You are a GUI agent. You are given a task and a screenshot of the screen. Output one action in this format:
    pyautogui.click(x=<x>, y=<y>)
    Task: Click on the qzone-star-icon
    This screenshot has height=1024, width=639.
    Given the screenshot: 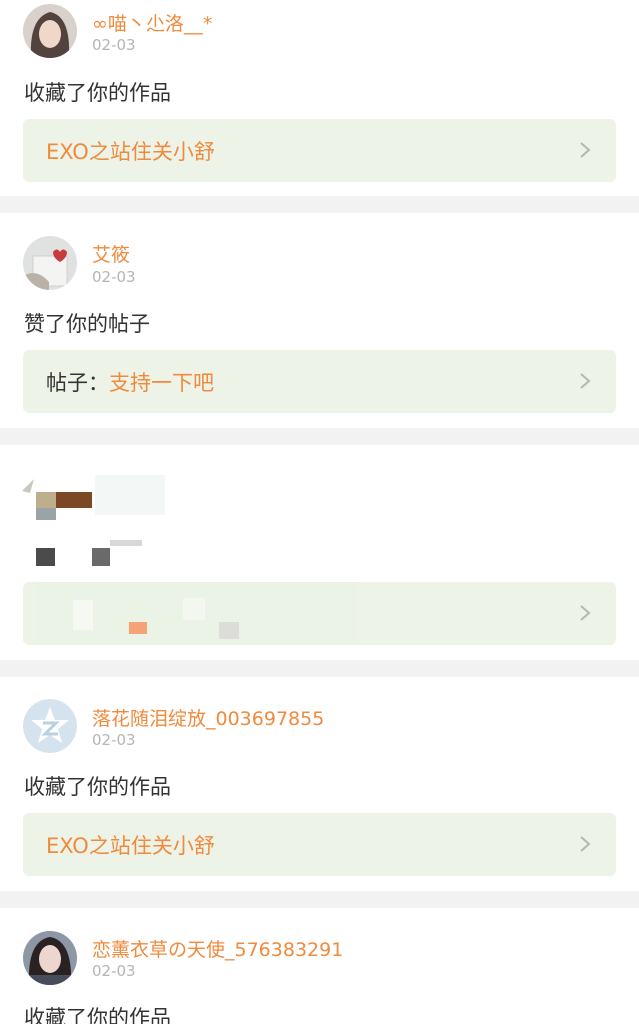 What is the action you would take?
    pyautogui.click(x=50, y=726)
    